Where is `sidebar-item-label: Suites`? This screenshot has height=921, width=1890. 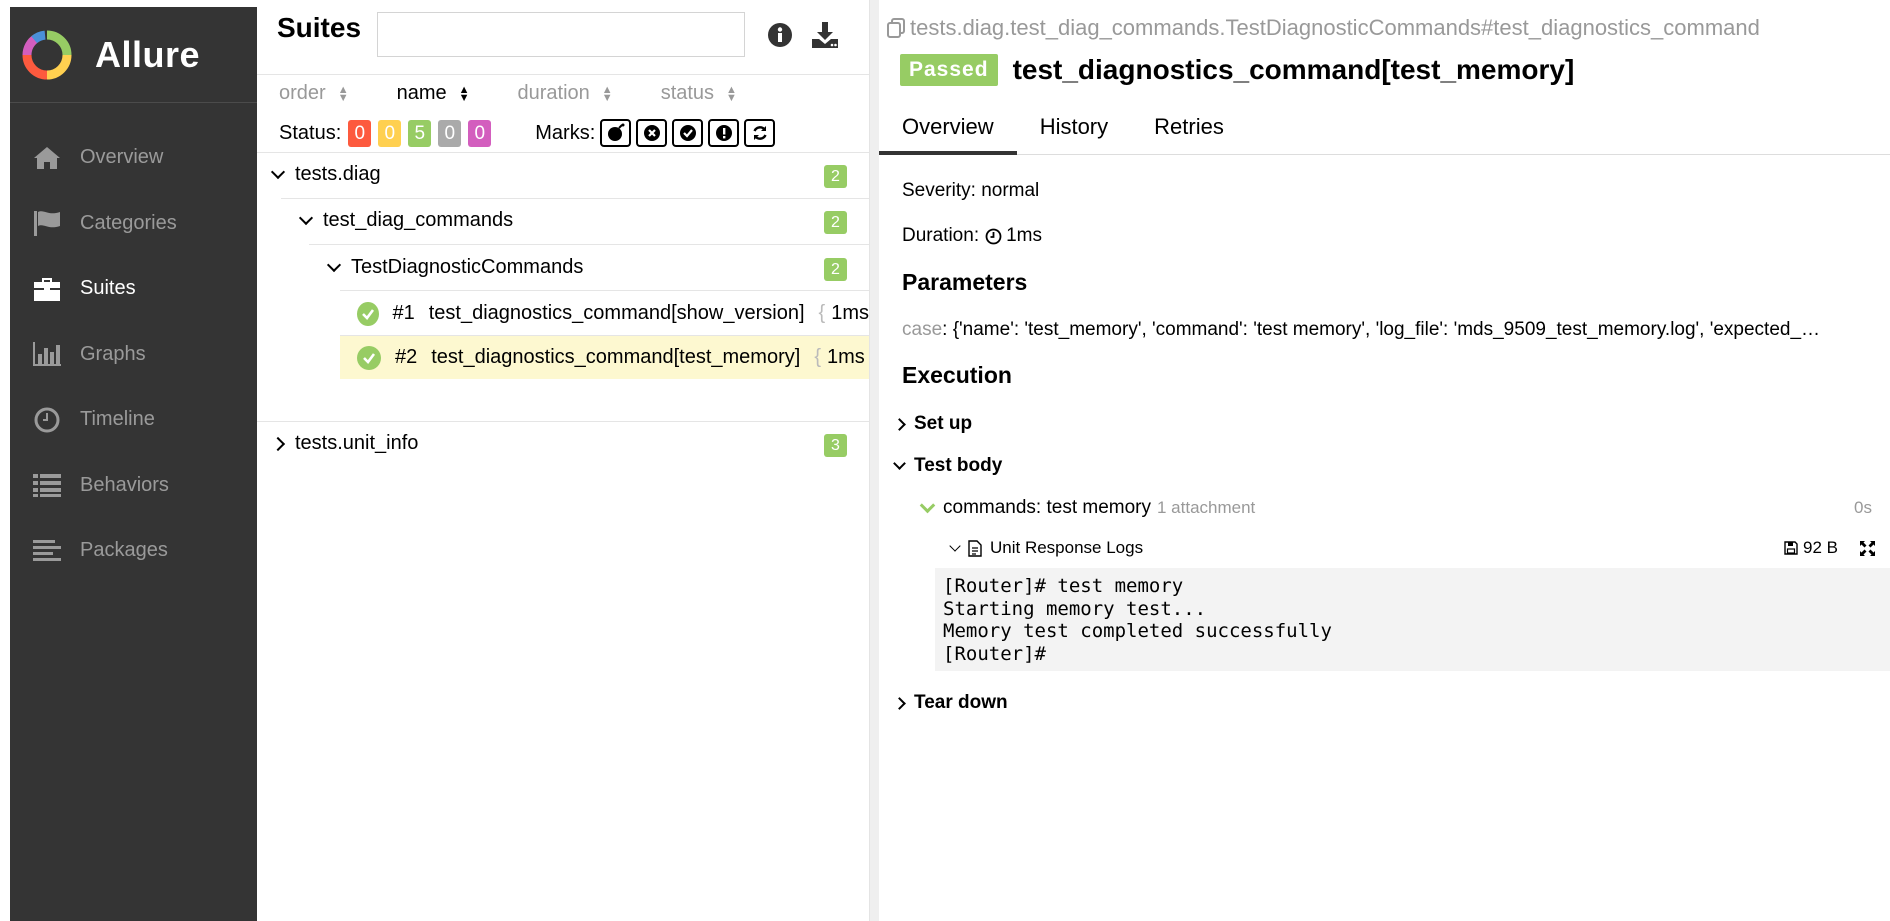
sidebar-item-label: Suites is located at coordinates (108, 288).